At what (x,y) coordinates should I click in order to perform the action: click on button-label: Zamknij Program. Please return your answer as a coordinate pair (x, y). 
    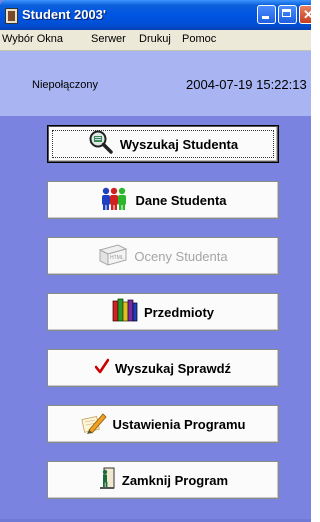
    Looking at the image, I should click on (175, 480).